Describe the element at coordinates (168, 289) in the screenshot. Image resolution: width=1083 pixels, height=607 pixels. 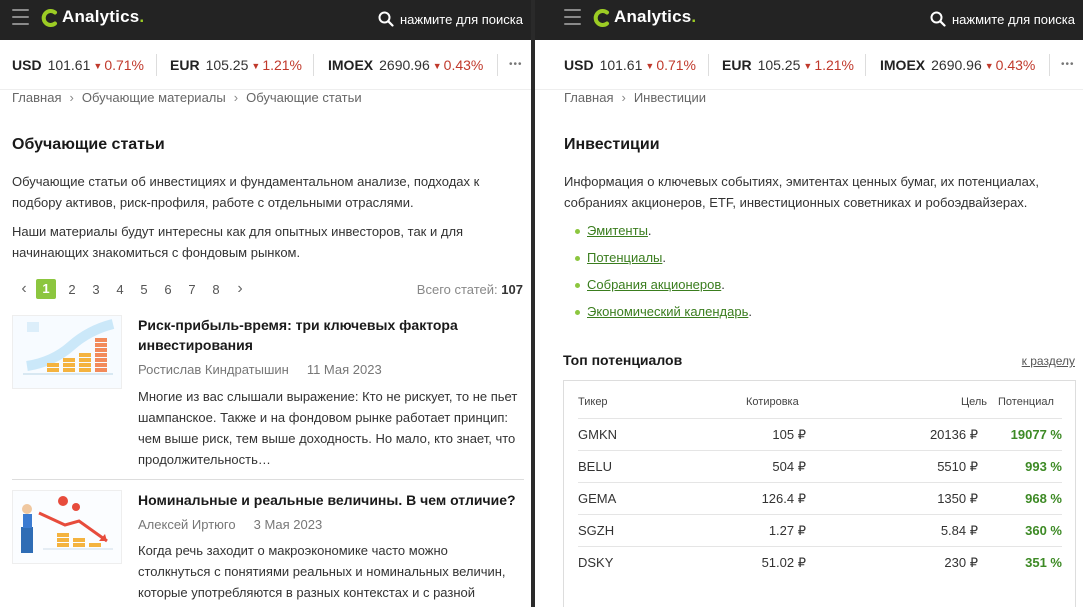
I see `page-button: 6` at that location.